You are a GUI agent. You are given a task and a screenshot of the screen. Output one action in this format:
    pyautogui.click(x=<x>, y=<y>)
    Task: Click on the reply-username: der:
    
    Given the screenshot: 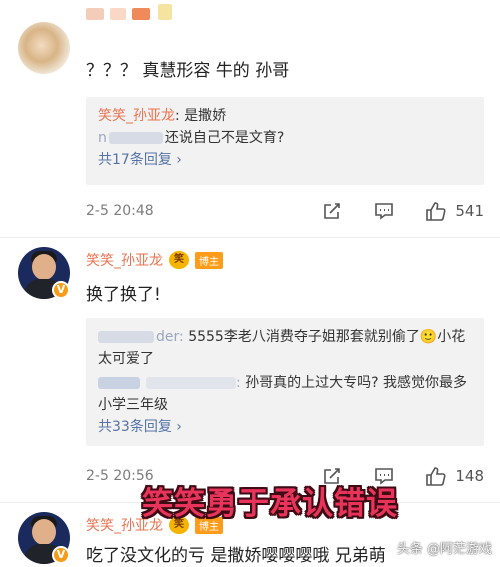 What is the action you would take?
    pyautogui.click(x=172, y=337)
    